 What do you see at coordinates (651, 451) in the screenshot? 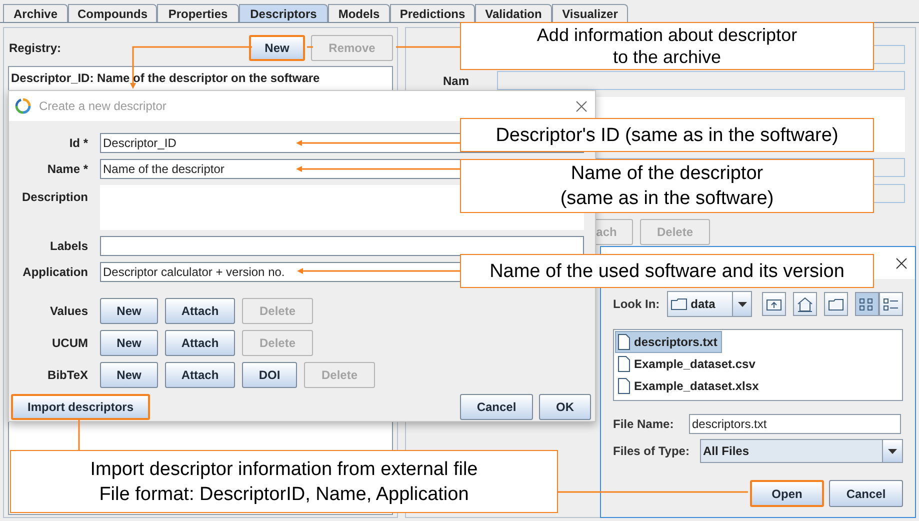
I see `file-type-label: Files of Type:` at bounding box center [651, 451].